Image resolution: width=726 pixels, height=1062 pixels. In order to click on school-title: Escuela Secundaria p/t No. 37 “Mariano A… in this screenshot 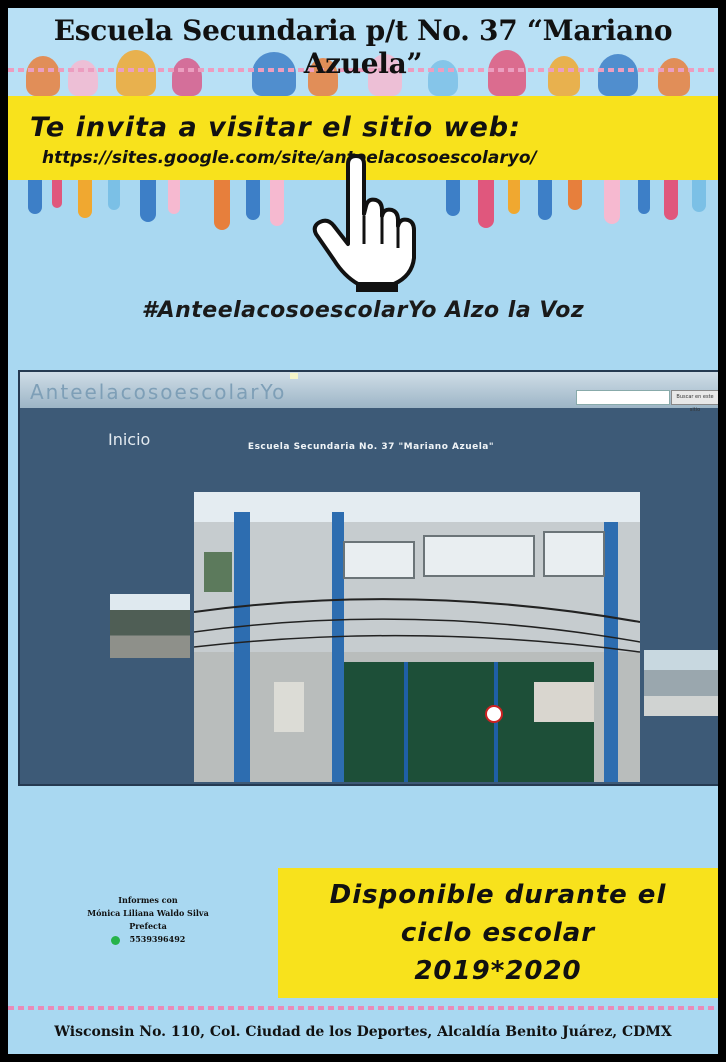, I will do `click(363, 47)`.